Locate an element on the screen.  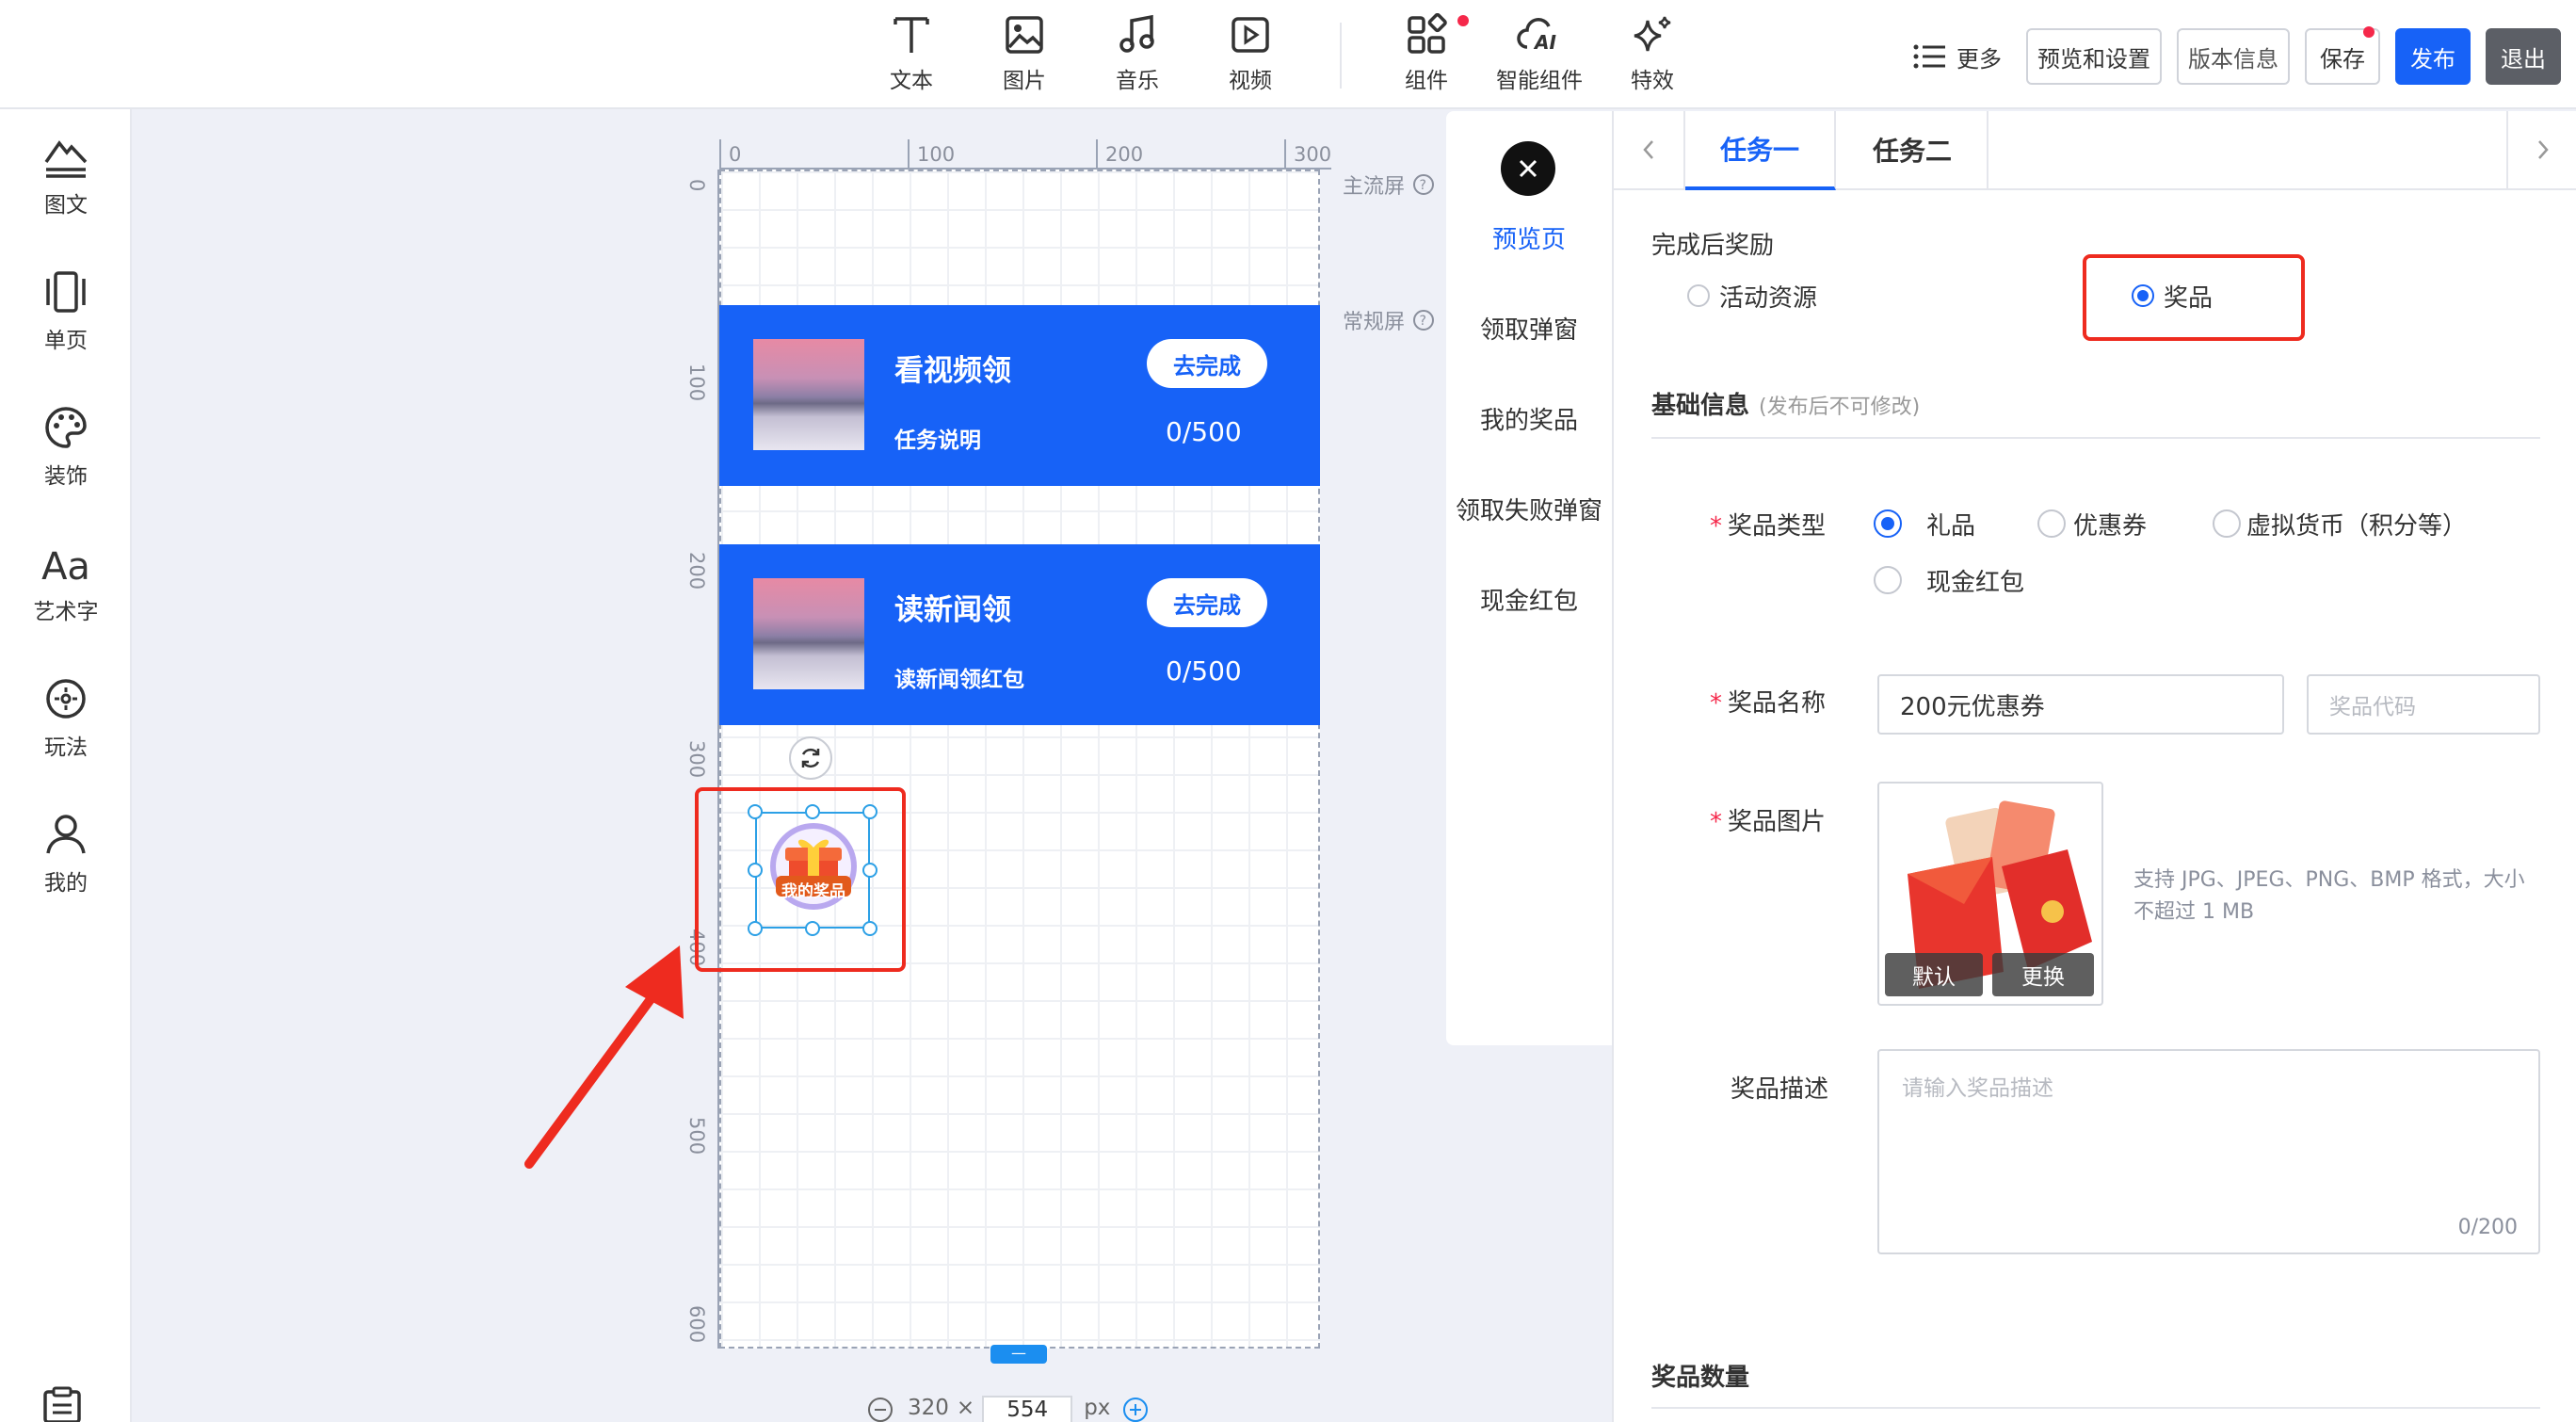
svg-text: AI is located at coordinates (1544, 42).